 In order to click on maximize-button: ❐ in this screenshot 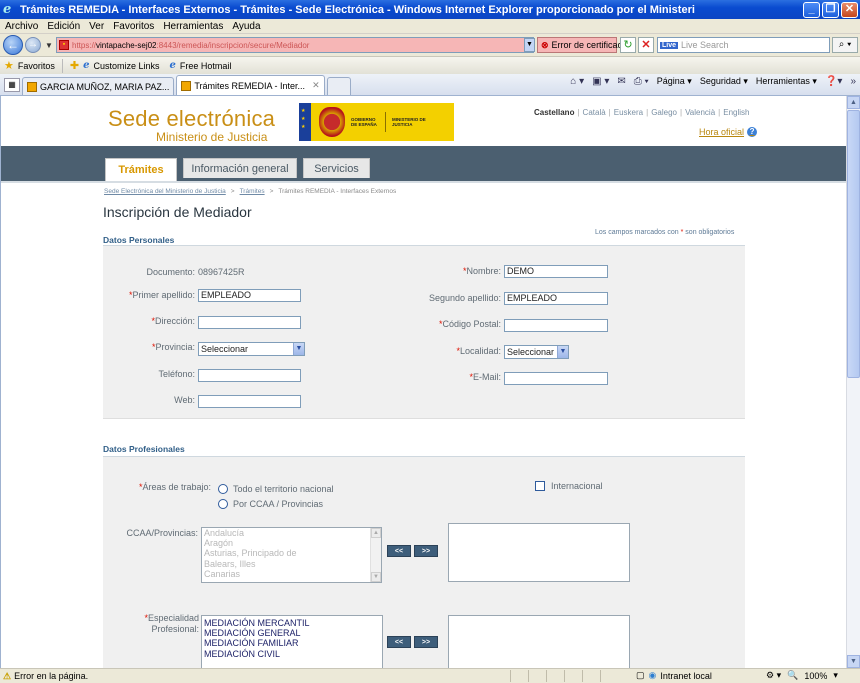, I will do `click(830, 9)`.